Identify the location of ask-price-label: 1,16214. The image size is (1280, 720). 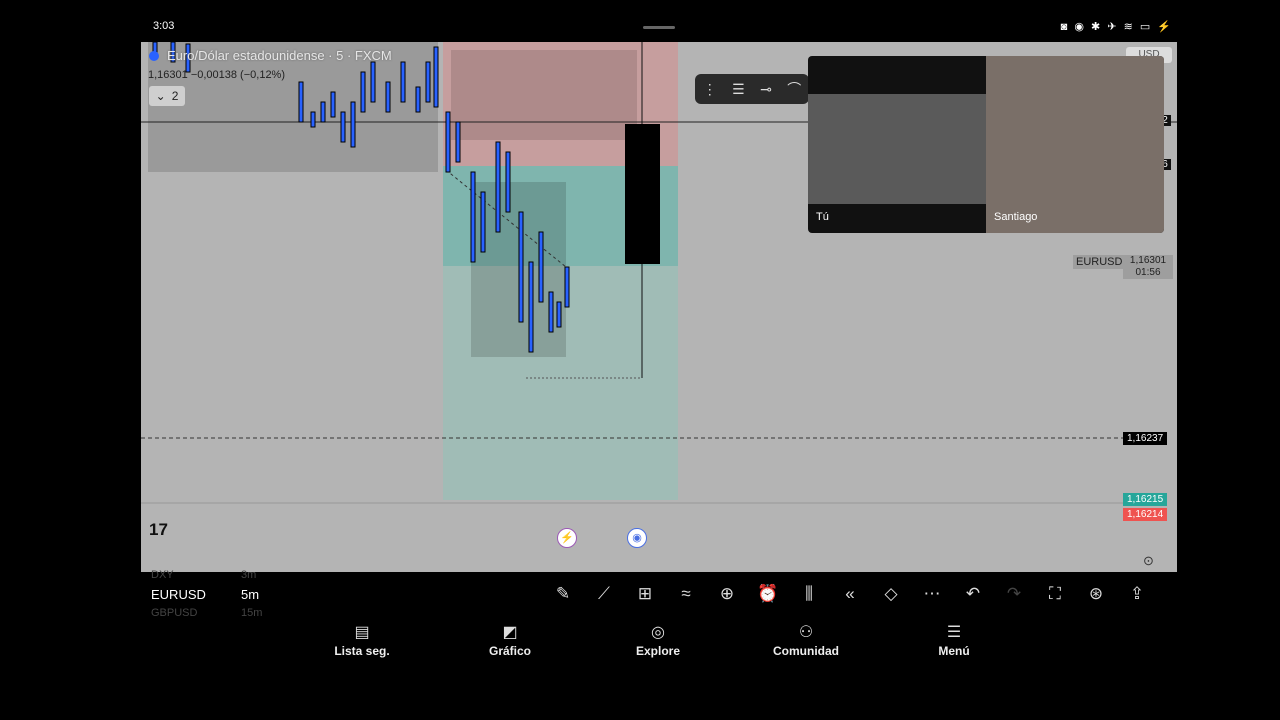
(1145, 514).